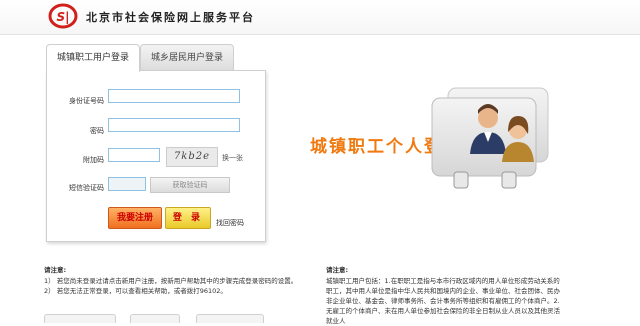 The image size is (640, 326). I want to click on user-card-icon, so click(490, 138).